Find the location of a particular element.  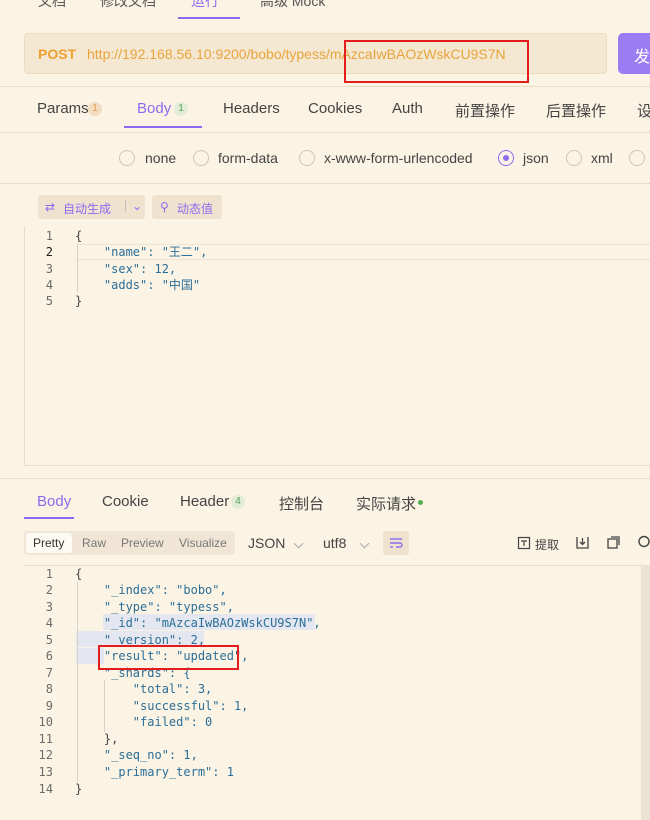

tab-headers: Headers is located at coordinates (251, 108).